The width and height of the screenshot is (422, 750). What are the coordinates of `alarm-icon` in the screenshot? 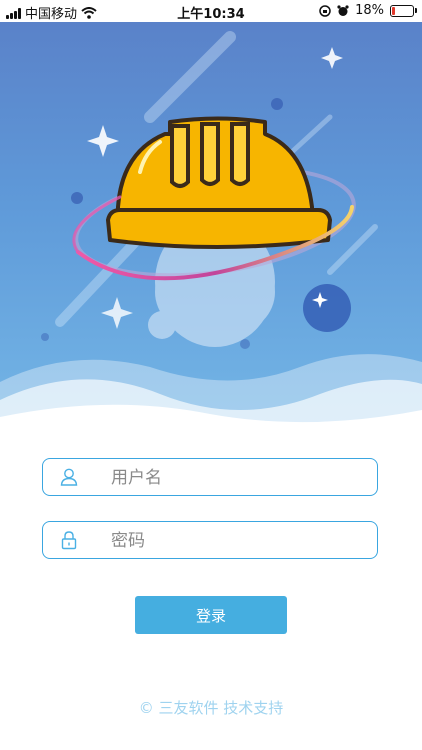 It's located at (343, 10).